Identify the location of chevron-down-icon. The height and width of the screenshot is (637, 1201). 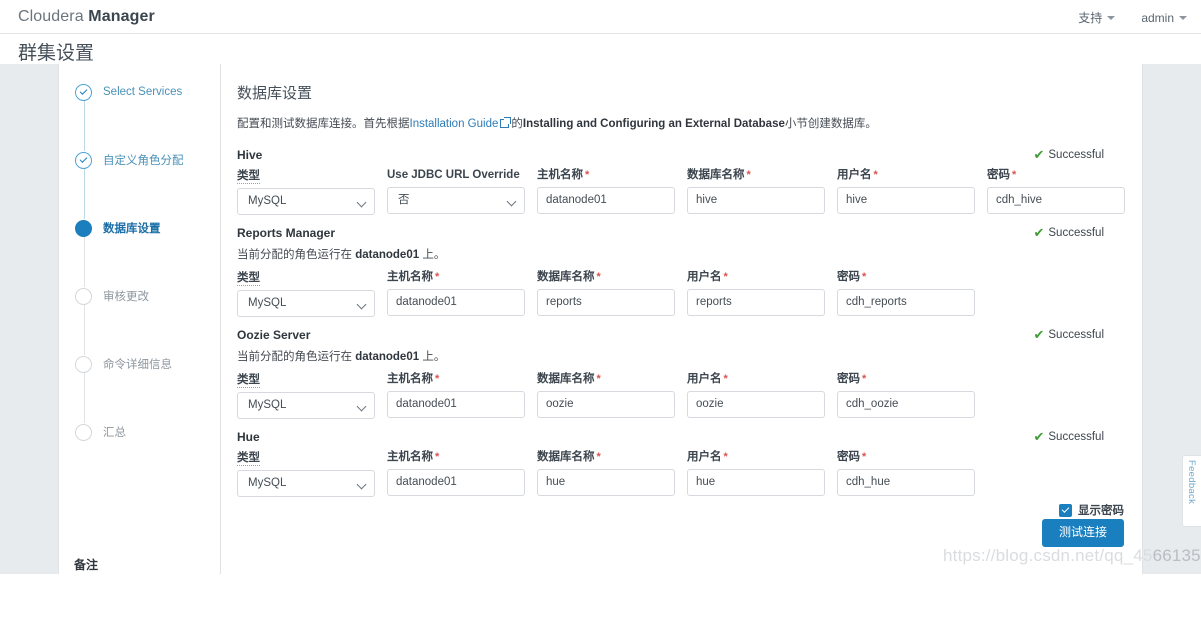
(1183, 17).